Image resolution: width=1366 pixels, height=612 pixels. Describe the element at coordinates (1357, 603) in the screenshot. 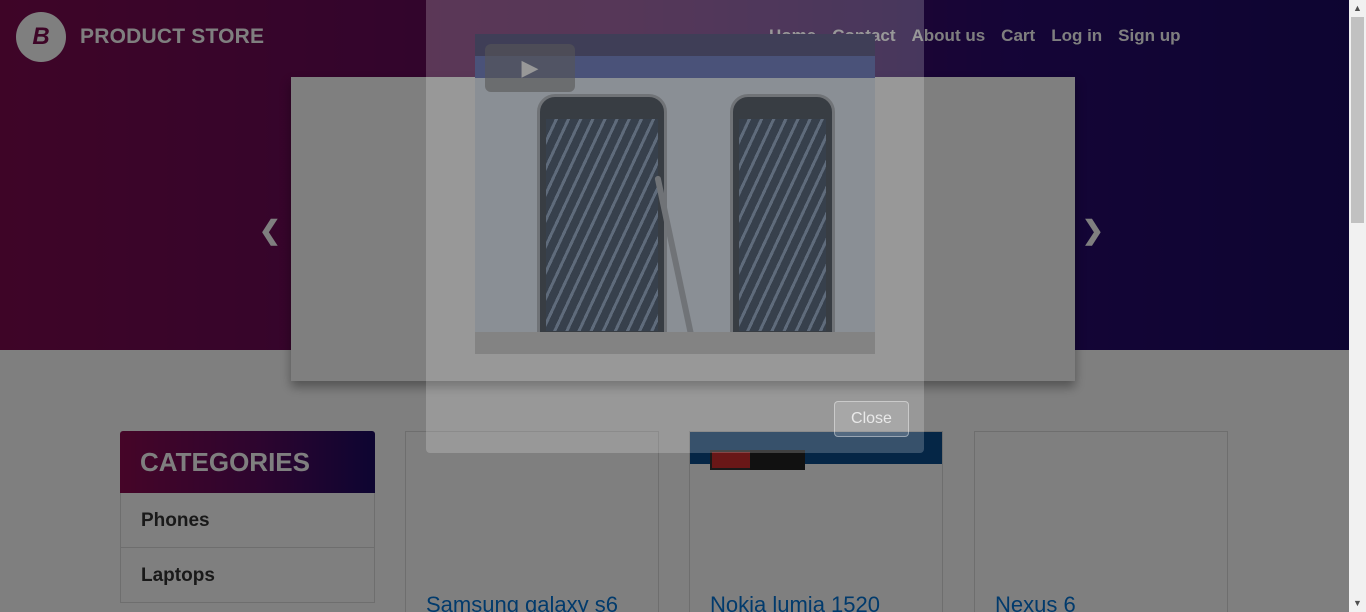

I see `scroll-down-icon: ▼` at that location.